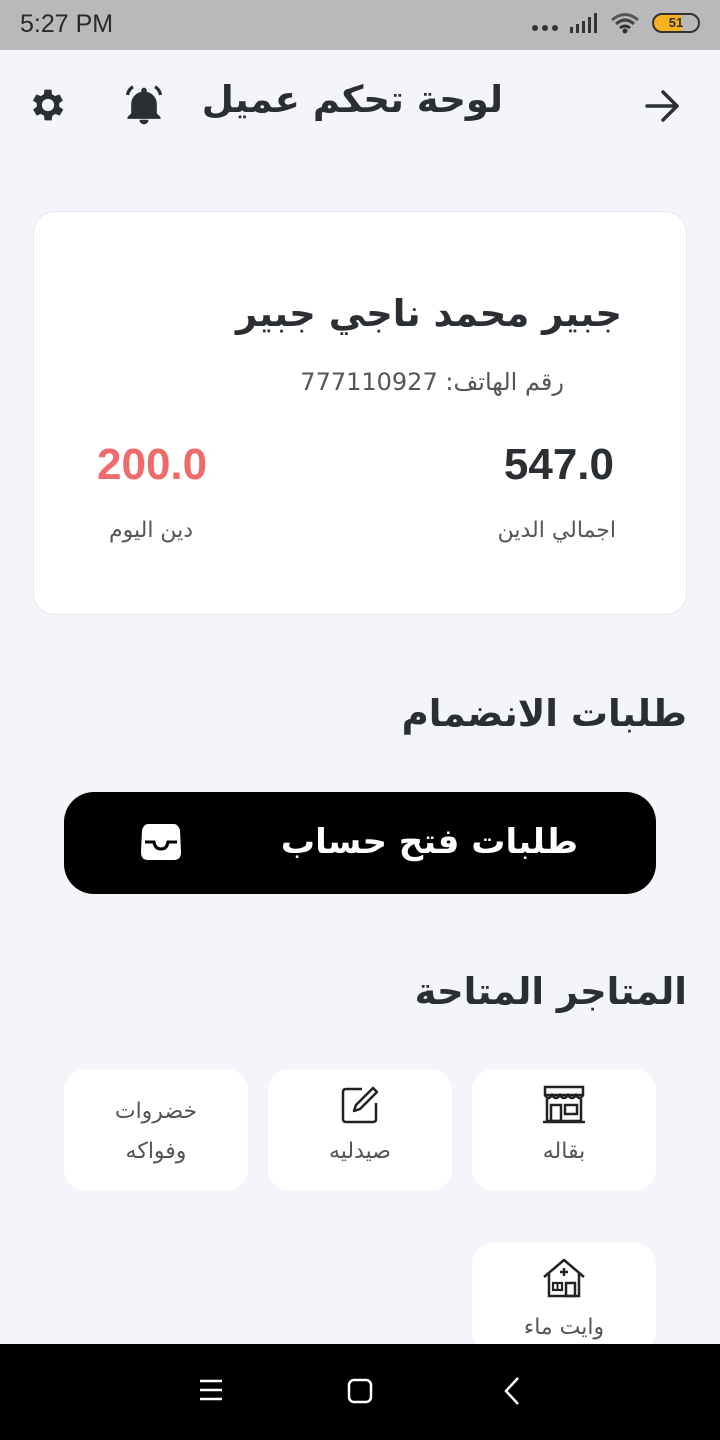 This screenshot has width=720, height=1440. Describe the element at coordinates (663, 106) in the screenshot. I see `arrow-right-icon` at that location.